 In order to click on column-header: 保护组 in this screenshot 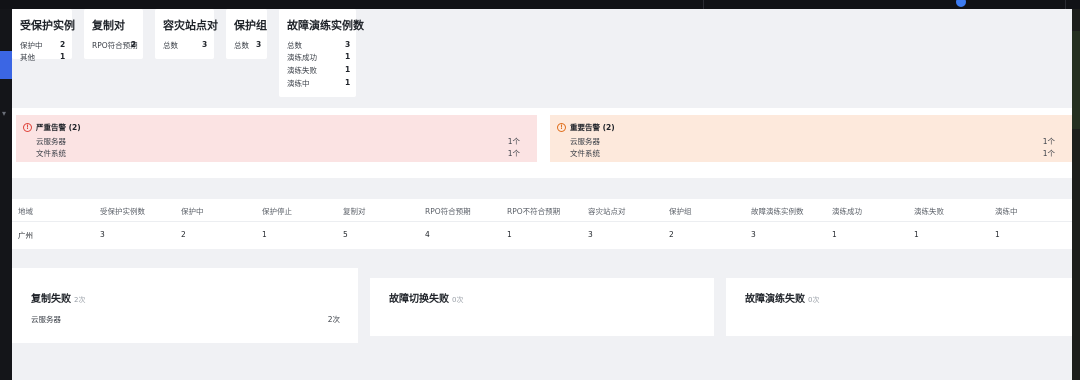, I will do `click(680, 211)`.